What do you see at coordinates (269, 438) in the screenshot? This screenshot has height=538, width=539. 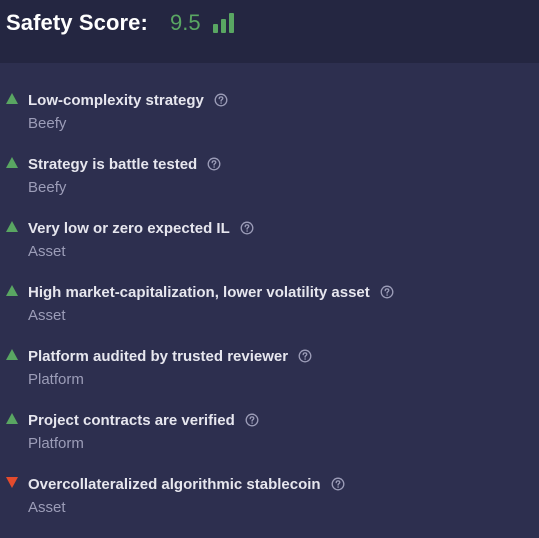 I see `safety-factor-item: Project contracts are verified Platform` at bounding box center [269, 438].